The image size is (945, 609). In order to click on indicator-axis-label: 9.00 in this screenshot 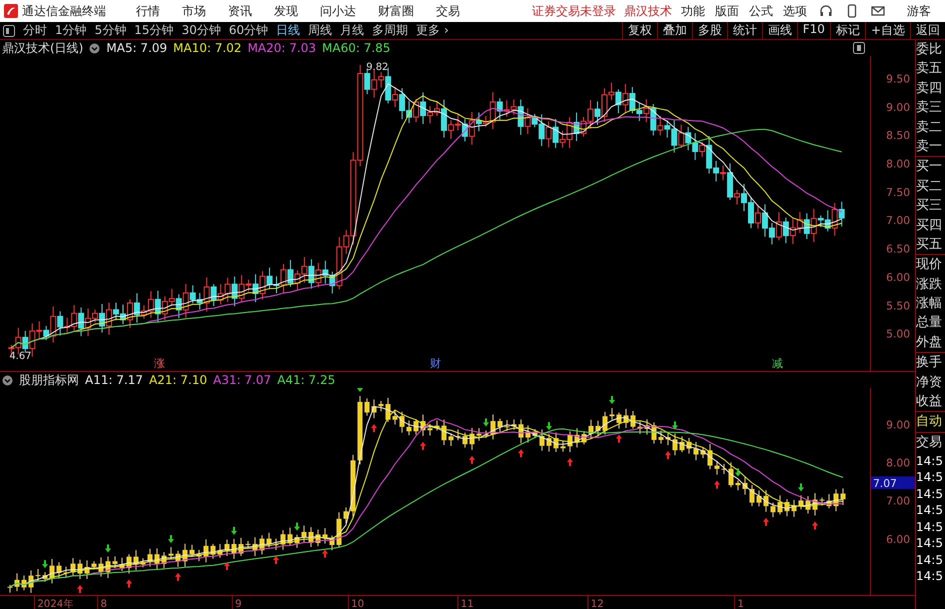, I will do `click(898, 425)`.